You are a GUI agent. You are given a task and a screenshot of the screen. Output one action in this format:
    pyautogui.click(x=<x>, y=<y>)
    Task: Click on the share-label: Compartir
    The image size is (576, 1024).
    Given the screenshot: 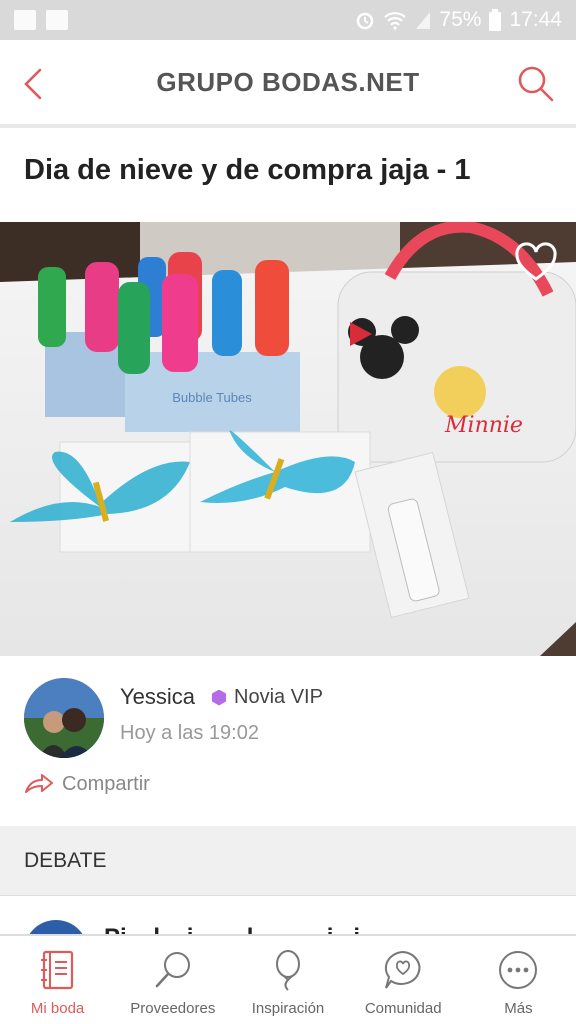 What is the action you would take?
    pyautogui.click(x=106, y=783)
    